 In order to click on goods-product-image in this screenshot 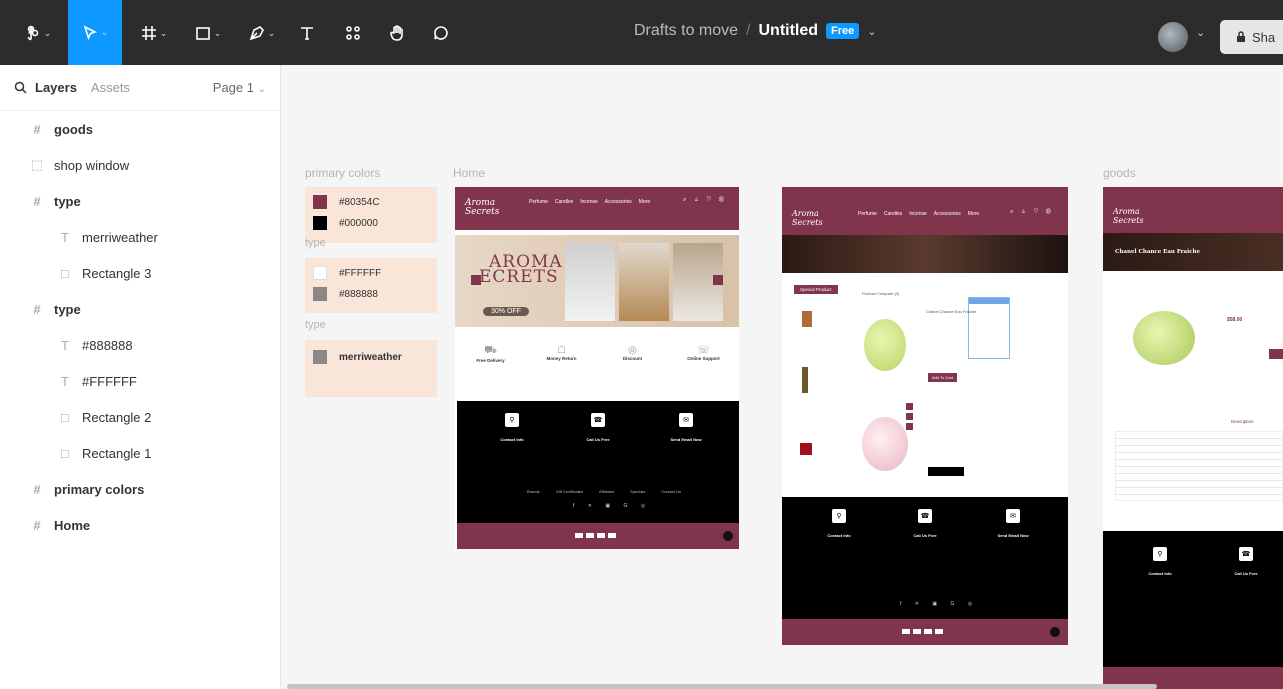, I will do `click(1164, 338)`.